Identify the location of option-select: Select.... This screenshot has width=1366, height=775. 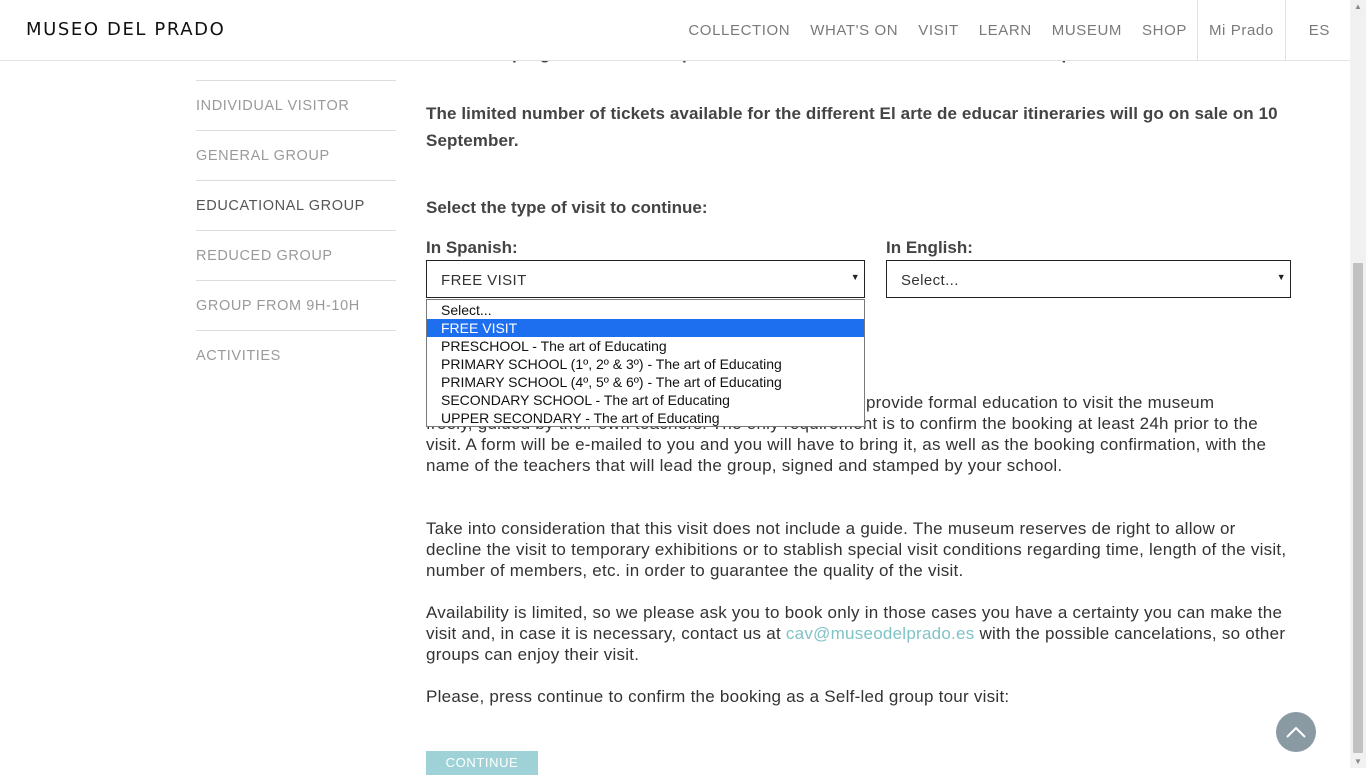
(645, 310).